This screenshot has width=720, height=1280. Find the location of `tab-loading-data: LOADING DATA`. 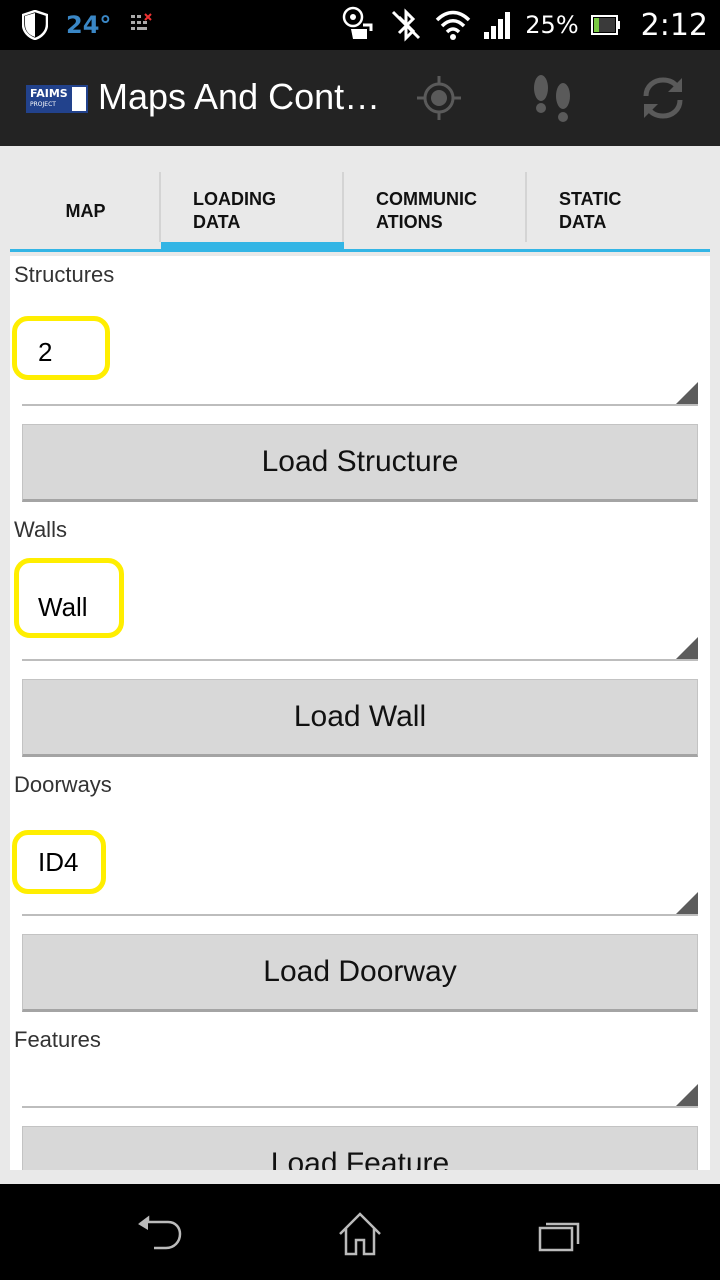

tab-loading-data: LOADING DATA is located at coordinates (252, 211).